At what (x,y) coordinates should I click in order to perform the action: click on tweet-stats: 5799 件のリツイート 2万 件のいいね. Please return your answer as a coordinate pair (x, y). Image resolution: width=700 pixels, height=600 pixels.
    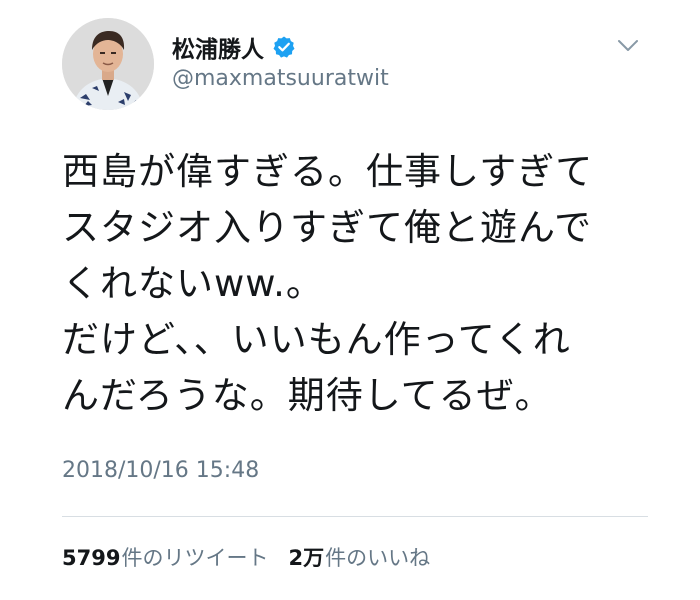
    Looking at the image, I should click on (246, 557).